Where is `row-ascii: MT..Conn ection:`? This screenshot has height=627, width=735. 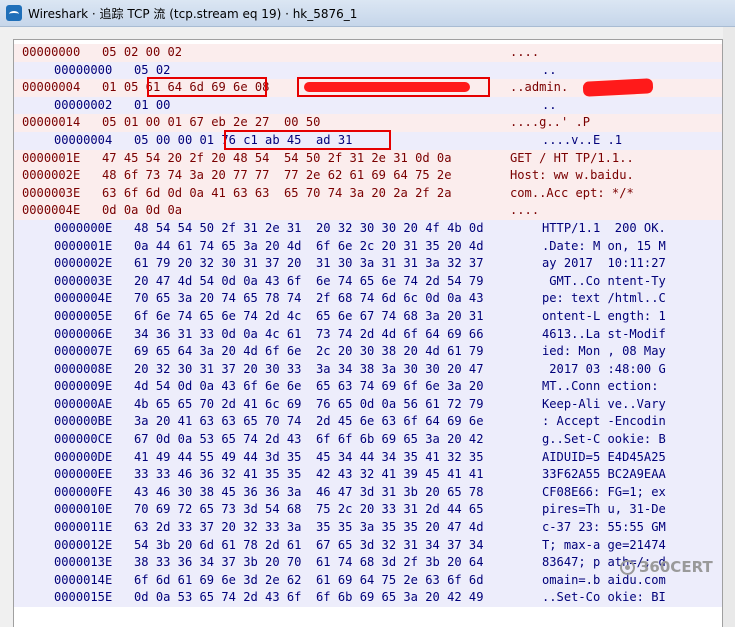
row-ascii: MT..Conn ection: is located at coordinates (604, 386).